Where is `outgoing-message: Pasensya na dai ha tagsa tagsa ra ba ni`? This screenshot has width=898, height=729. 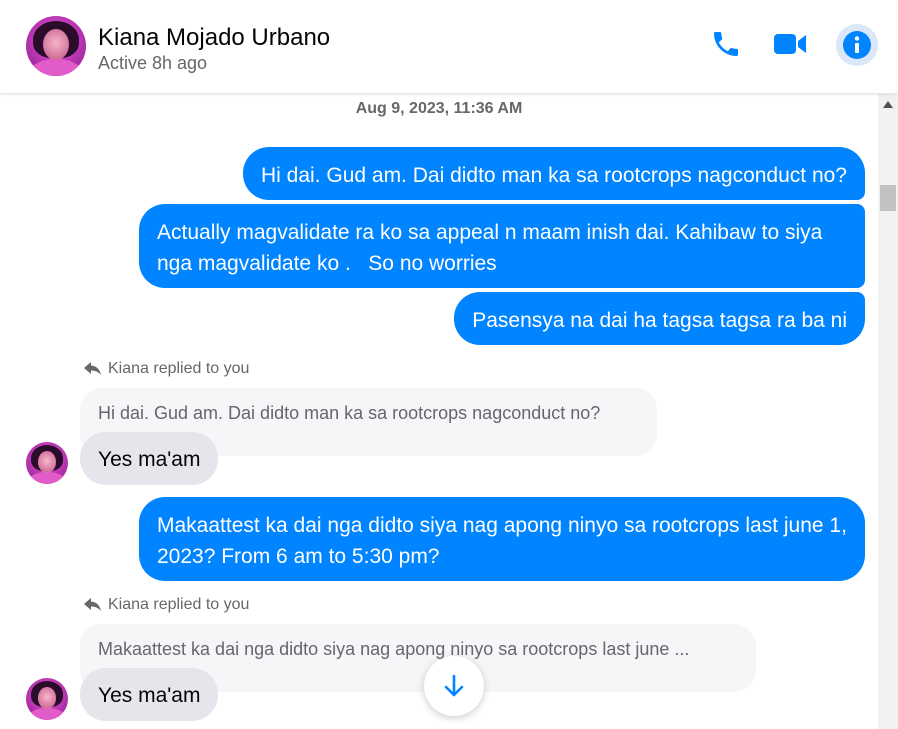 outgoing-message: Pasensya na dai ha tagsa tagsa ra ba ni is located at coordinates (659, 318).